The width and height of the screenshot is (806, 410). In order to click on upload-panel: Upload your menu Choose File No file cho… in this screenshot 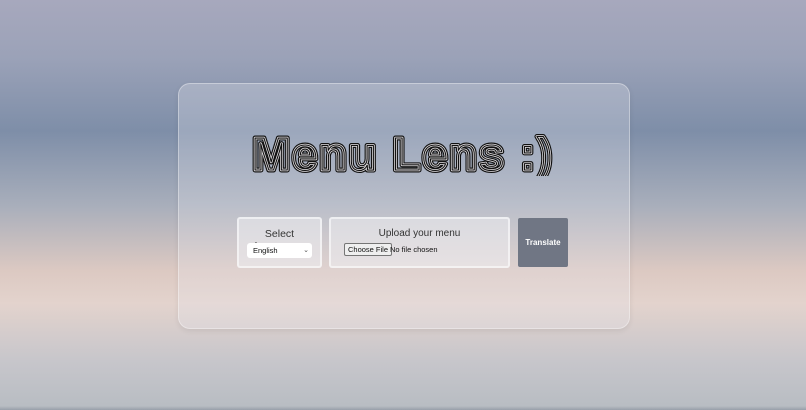, I will do `click(419, 242)`.